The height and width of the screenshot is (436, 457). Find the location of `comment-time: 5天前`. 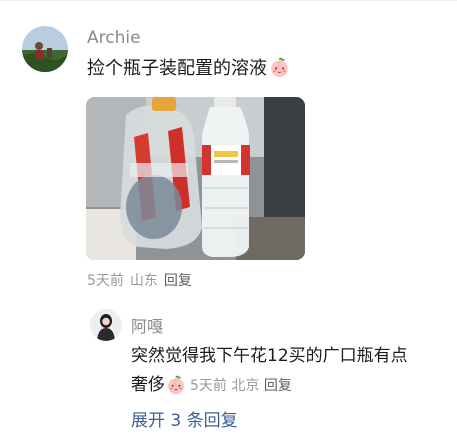

comment-time: 5天前 is located at coordinates (105, 281).